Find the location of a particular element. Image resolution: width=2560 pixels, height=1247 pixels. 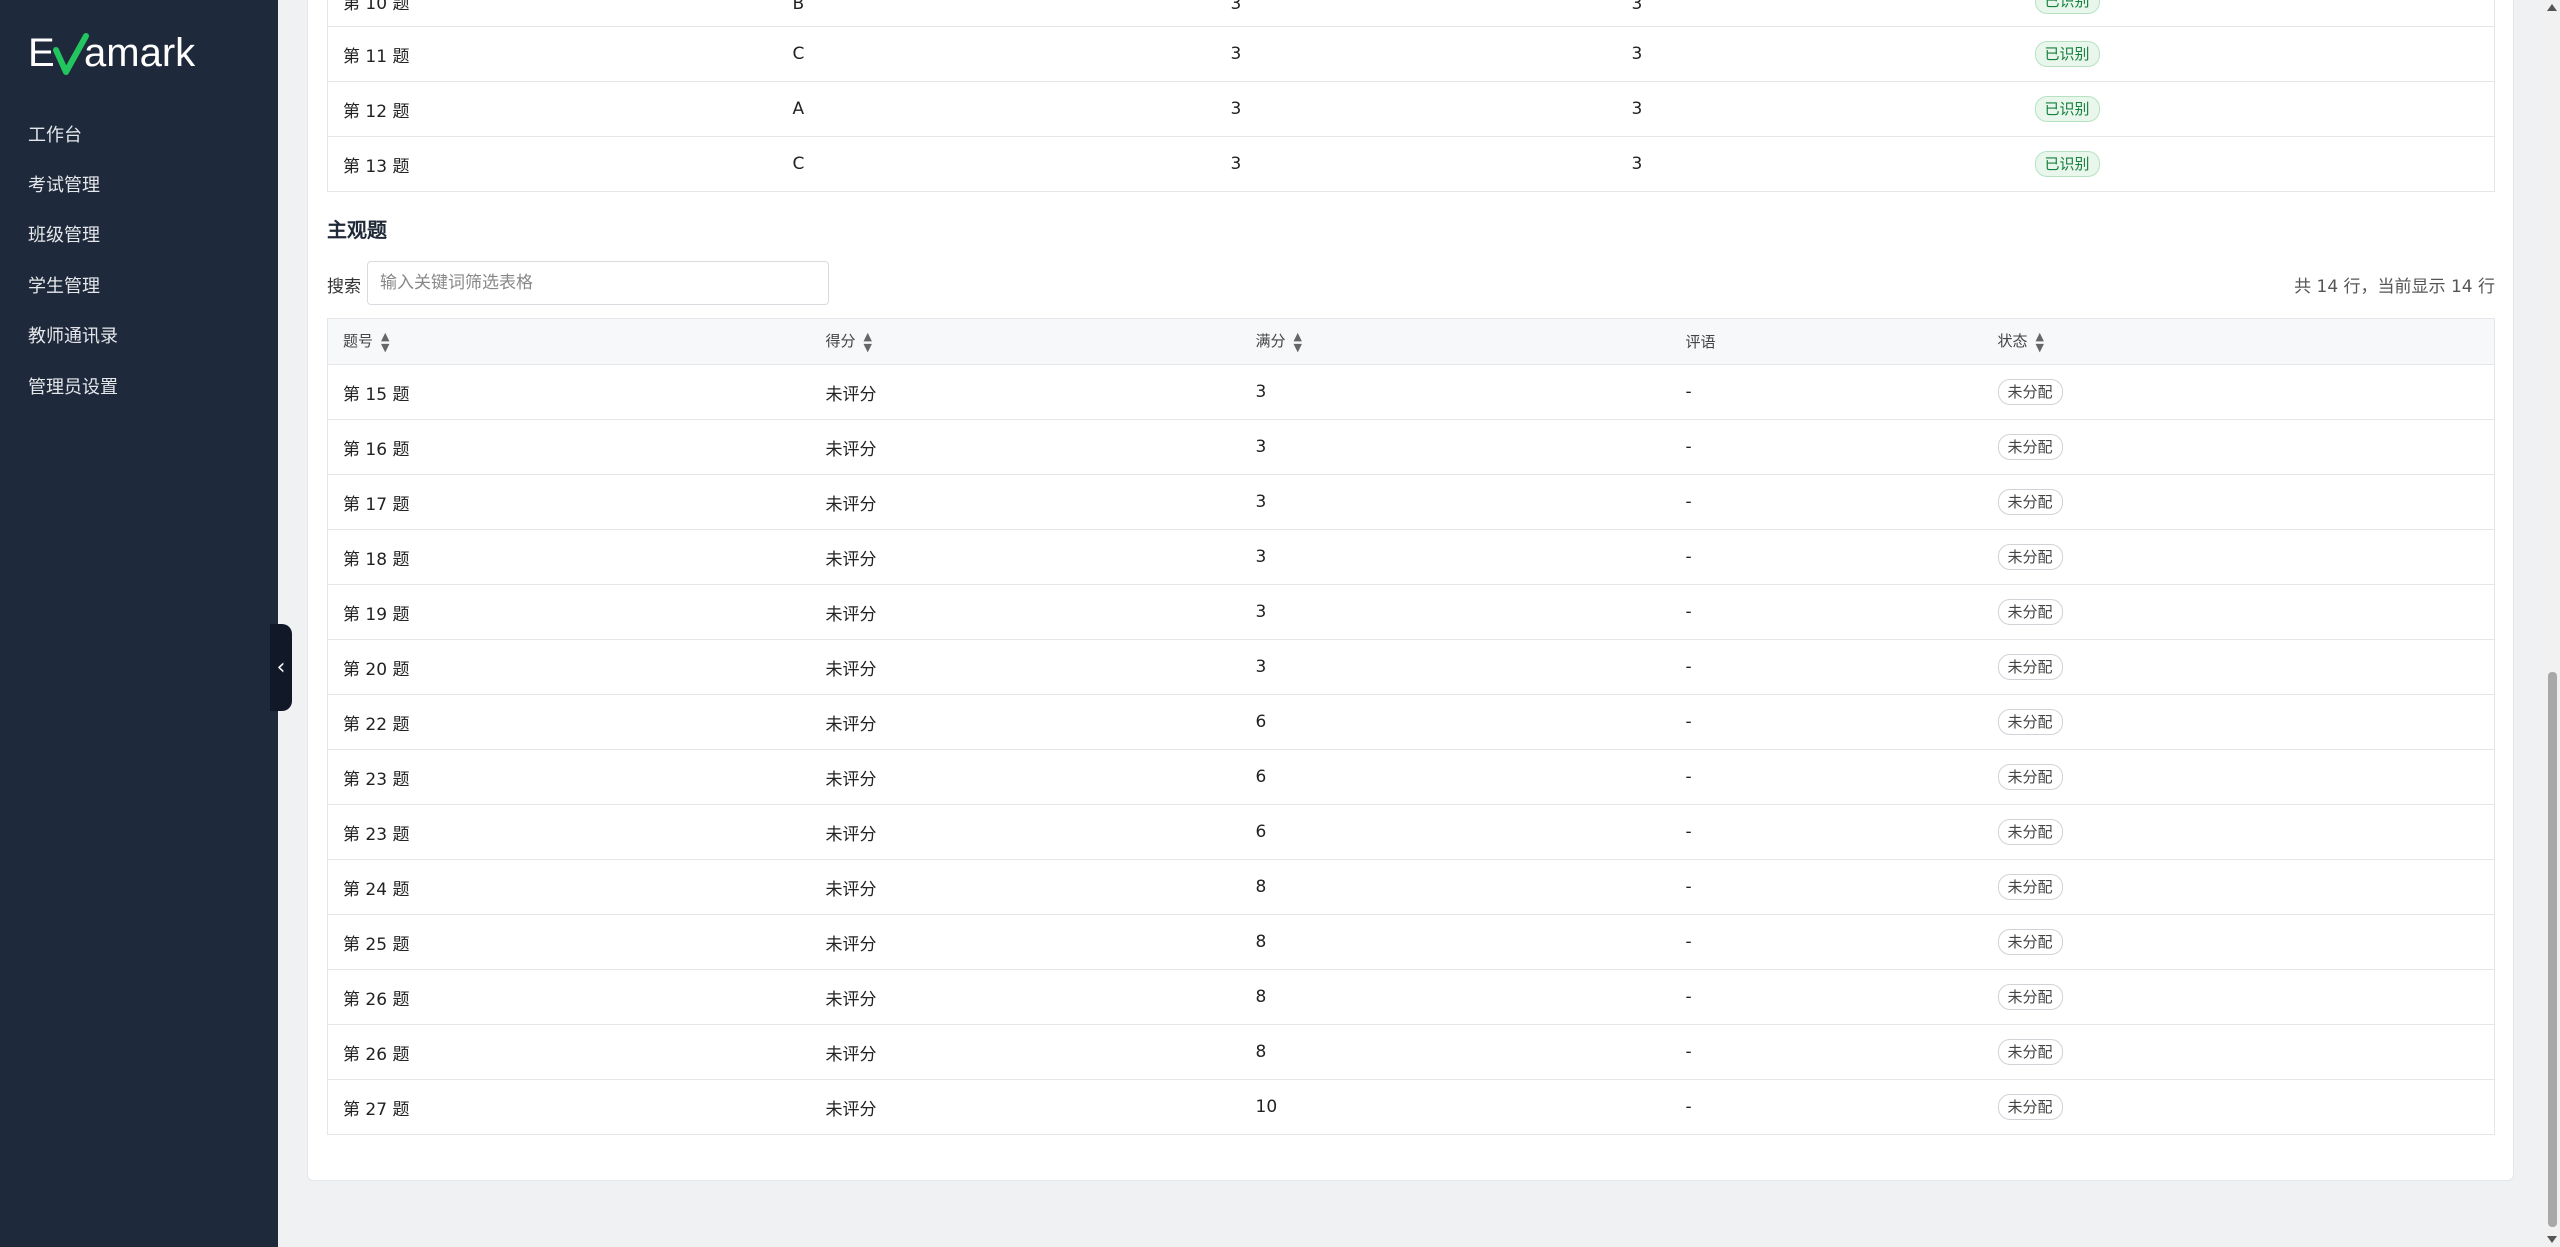

examark-logo: E amark is located at coordinates (133, 54).